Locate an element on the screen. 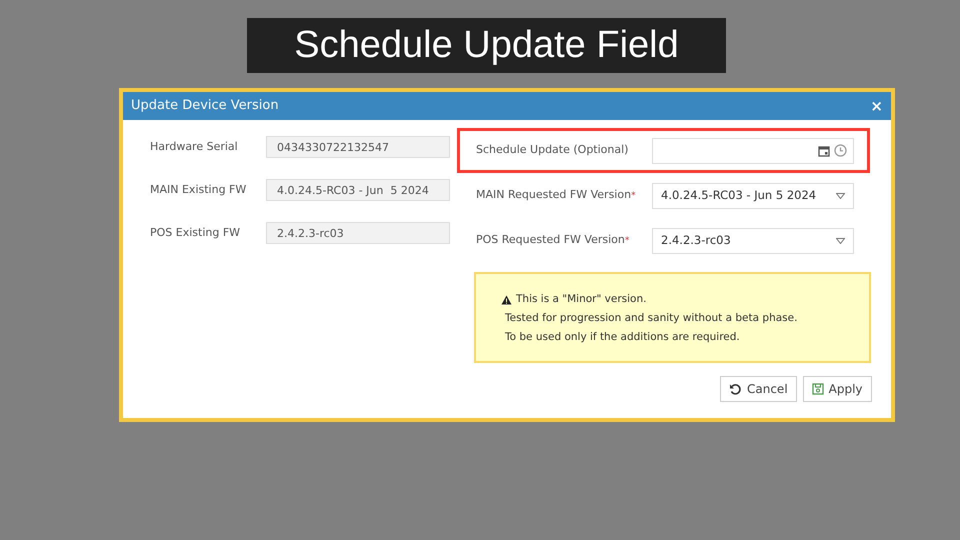  notice-text: This is a "Minor" version. is located at coordinates (581, 299).